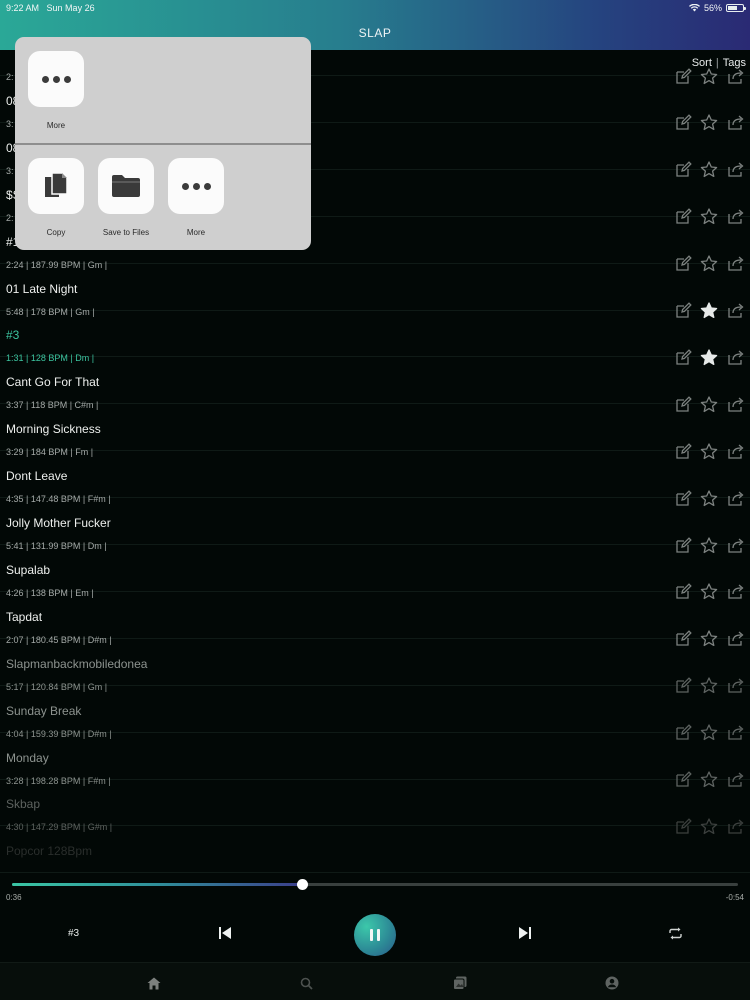 The height and width of the screenshot is (1000, 750). I want to click on track-title: Sunday Break, so click(44, 710).